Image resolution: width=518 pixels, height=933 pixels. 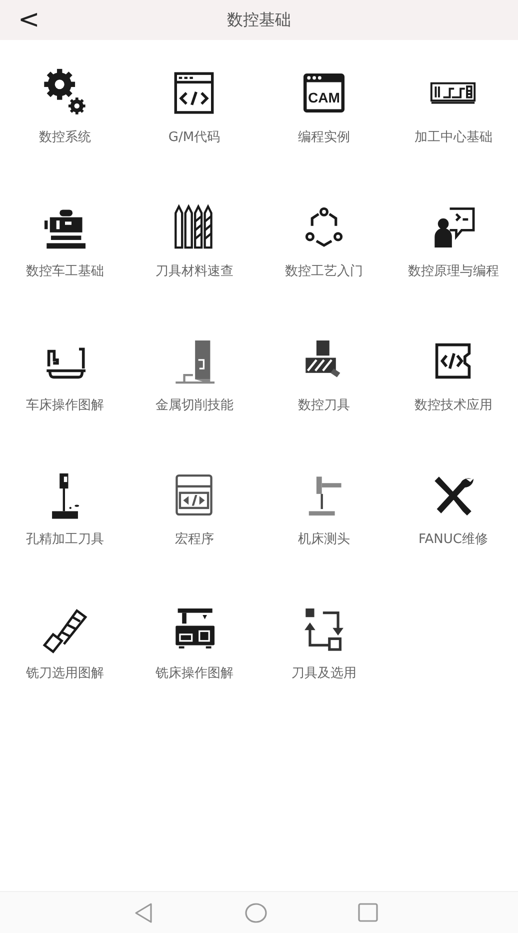 What do you see at coordinates (194, 674) in the screenshot?
I see `menu-item-label: 铣床操作图解` at bounding box center [194, 674].